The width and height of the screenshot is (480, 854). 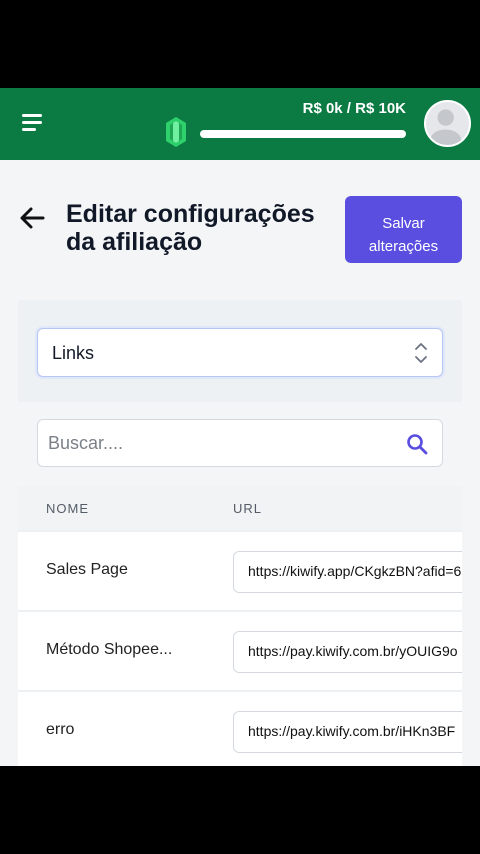 I want to click on table-header: NOME URL, so click(x=240, y=508).